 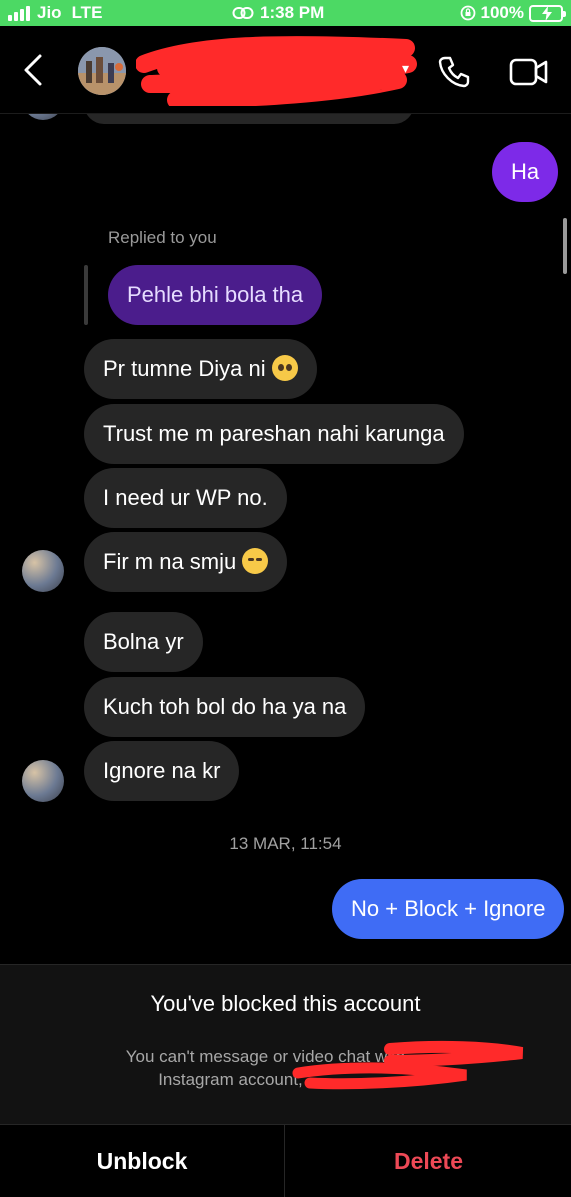 I want to click on blocked-title: You've blocked this account, so click(x=285, y=1003).